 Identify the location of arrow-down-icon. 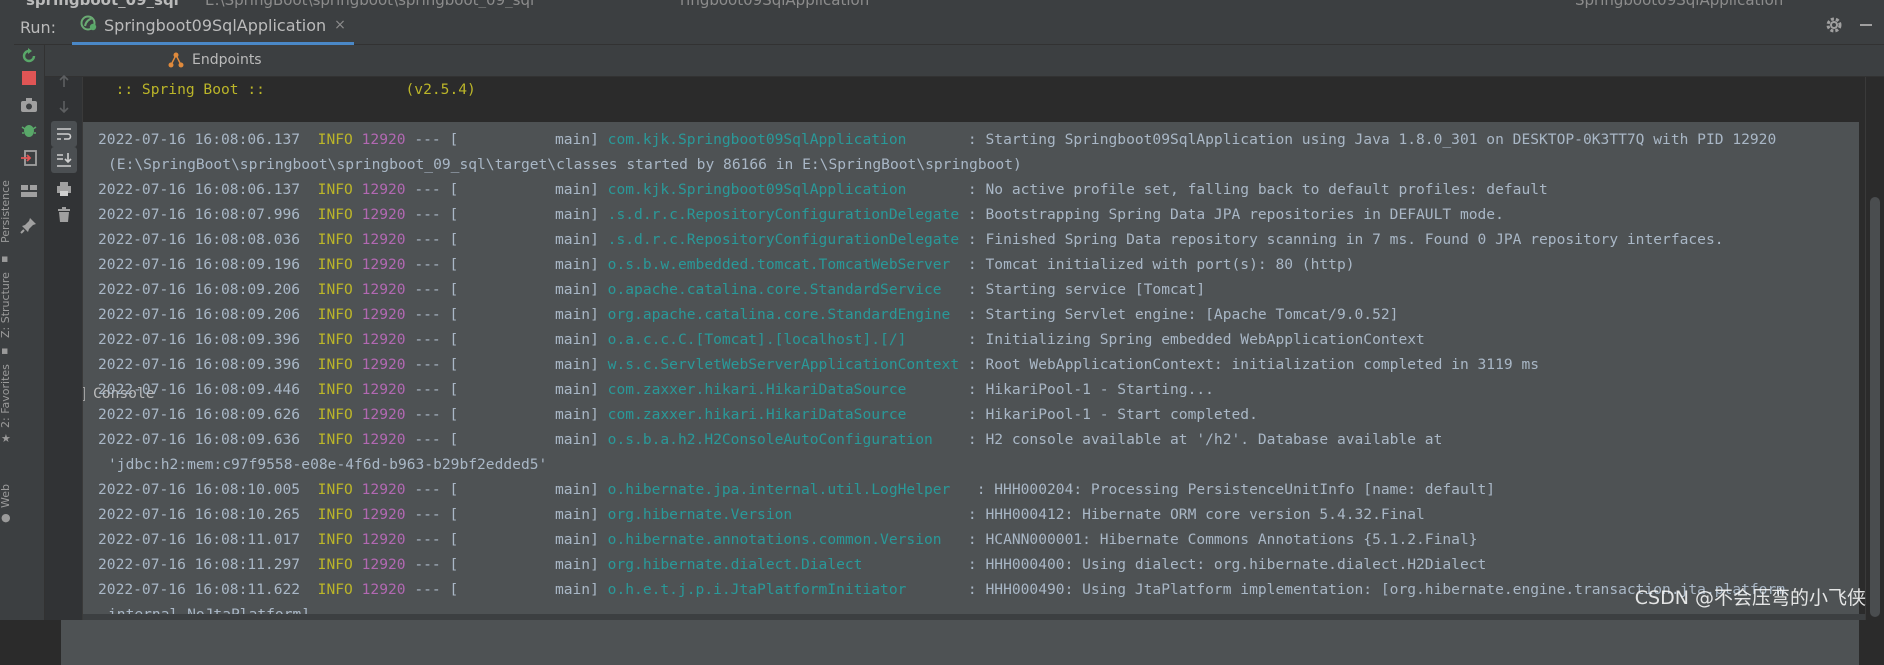
(64, 107).